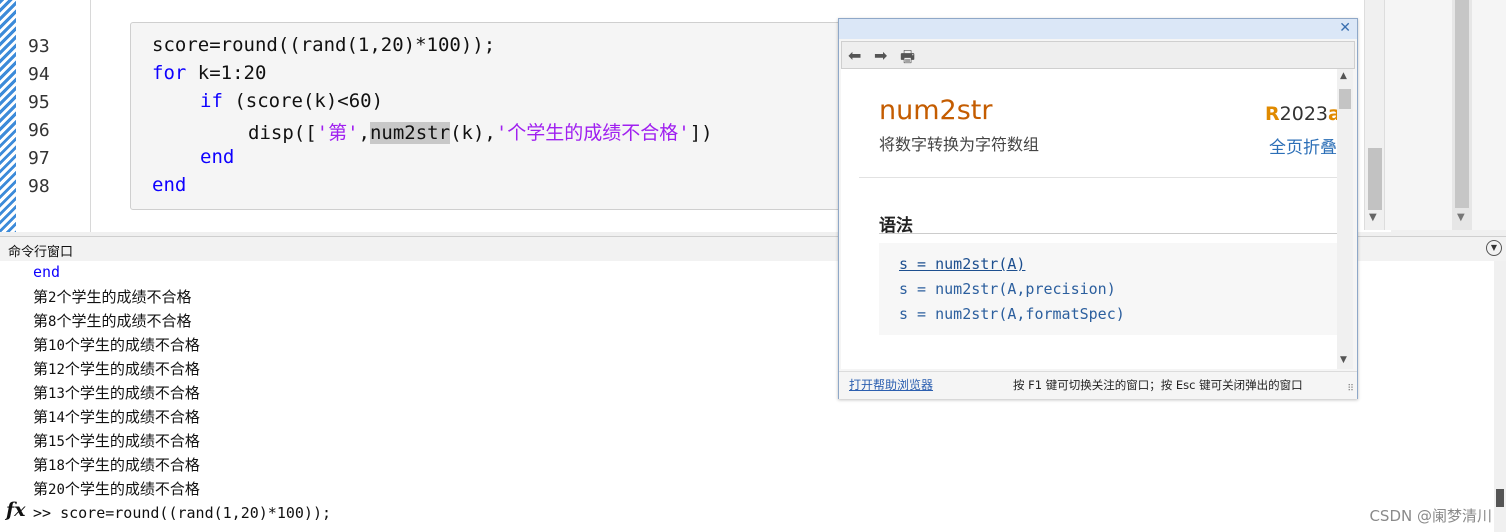 Image resolution: width=1506 pixels, height=532 pixels. I want to click on code-line-93: score=round((rand(1,20)*100));, so click(323, 45).